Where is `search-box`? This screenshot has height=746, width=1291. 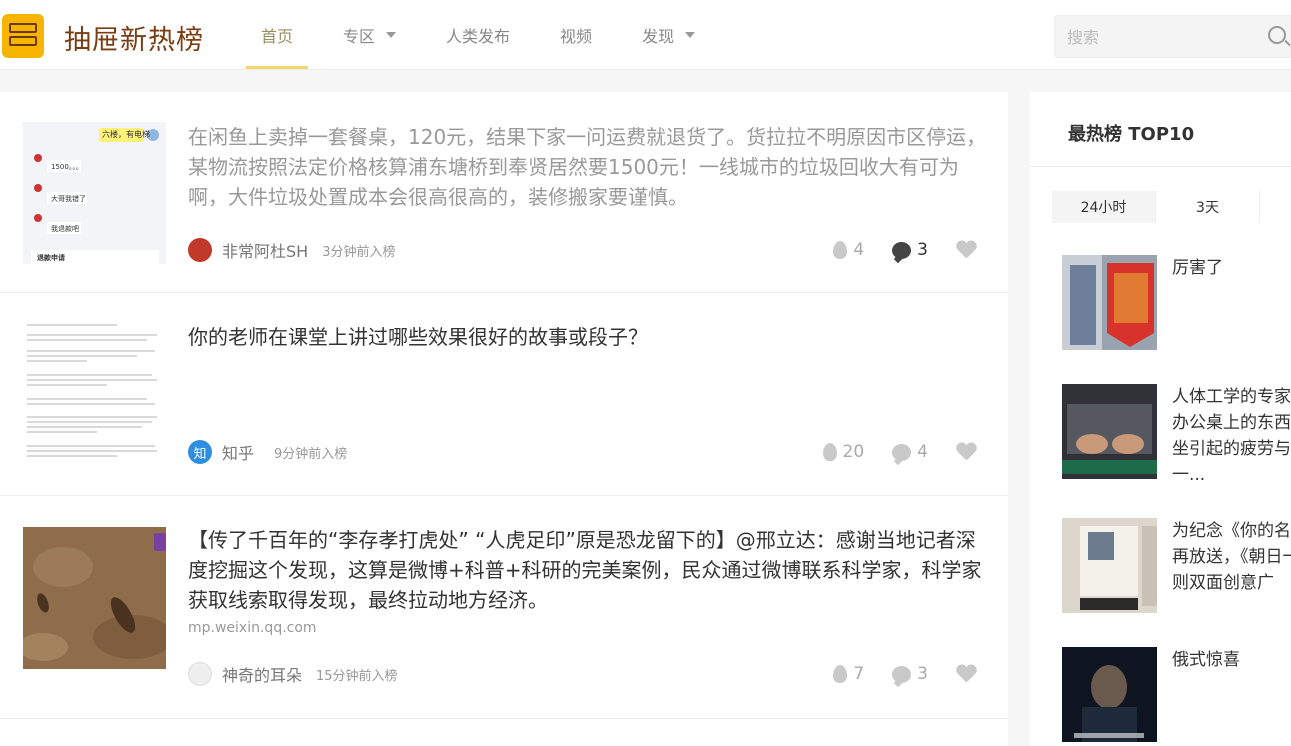
search-box is located at coordinates (1172, 36).